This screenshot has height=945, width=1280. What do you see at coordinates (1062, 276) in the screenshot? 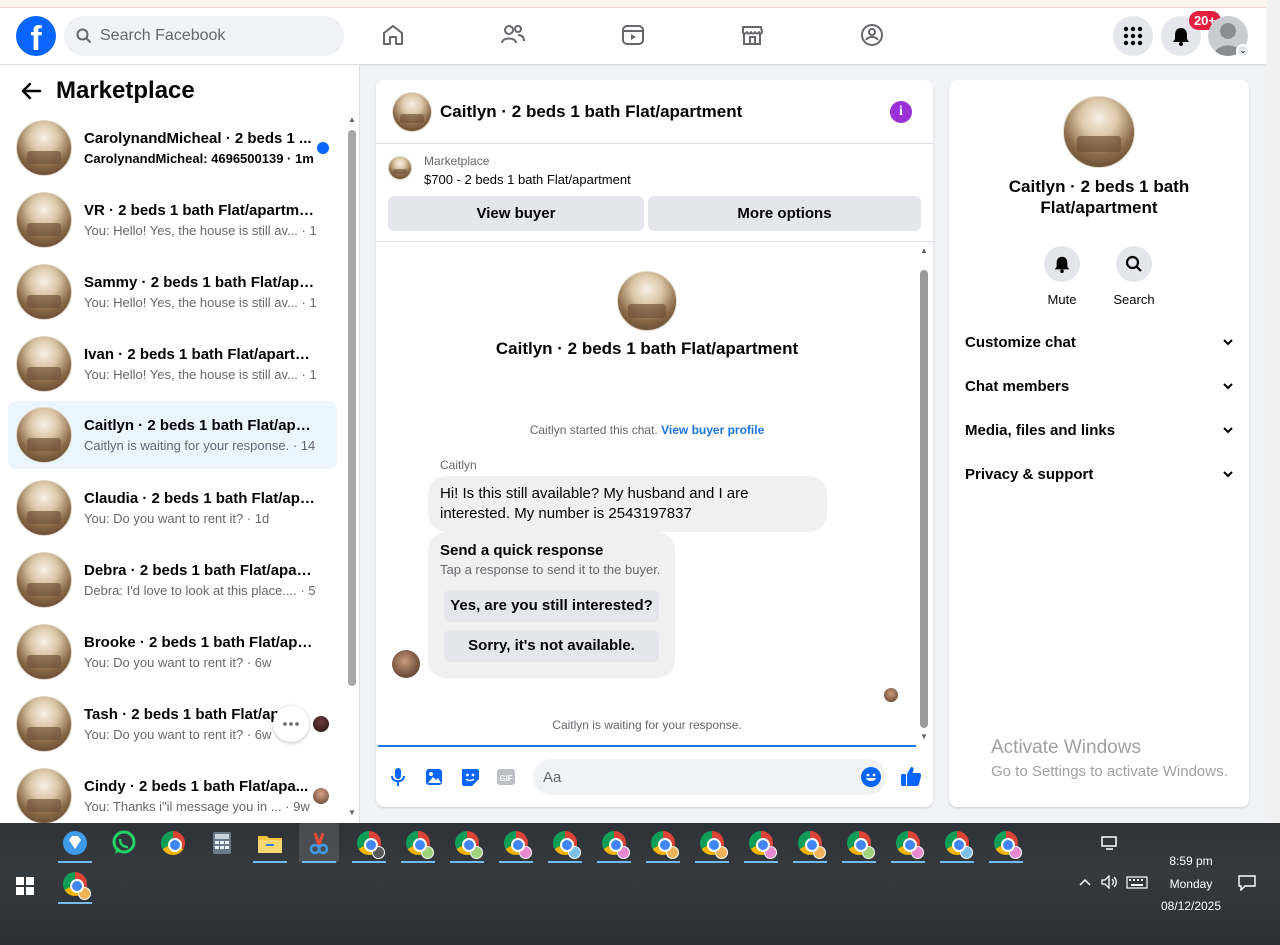
I see `mute-button: Mute` at bounding box center [1062, 276].